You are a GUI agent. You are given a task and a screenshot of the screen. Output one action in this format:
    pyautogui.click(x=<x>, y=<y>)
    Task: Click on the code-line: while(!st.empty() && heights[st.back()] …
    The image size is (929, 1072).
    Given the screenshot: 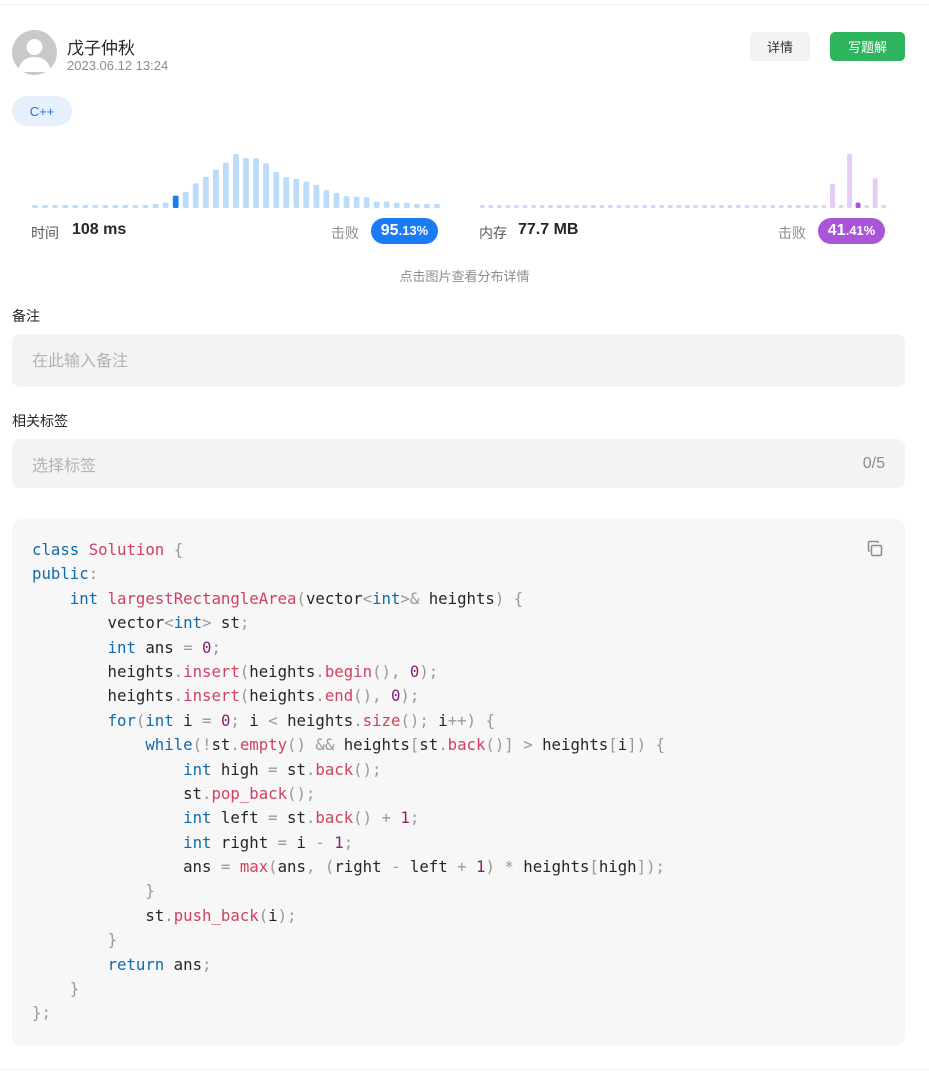 What is the action you would take?
    pyautogui.click(x=405, y=745)
    